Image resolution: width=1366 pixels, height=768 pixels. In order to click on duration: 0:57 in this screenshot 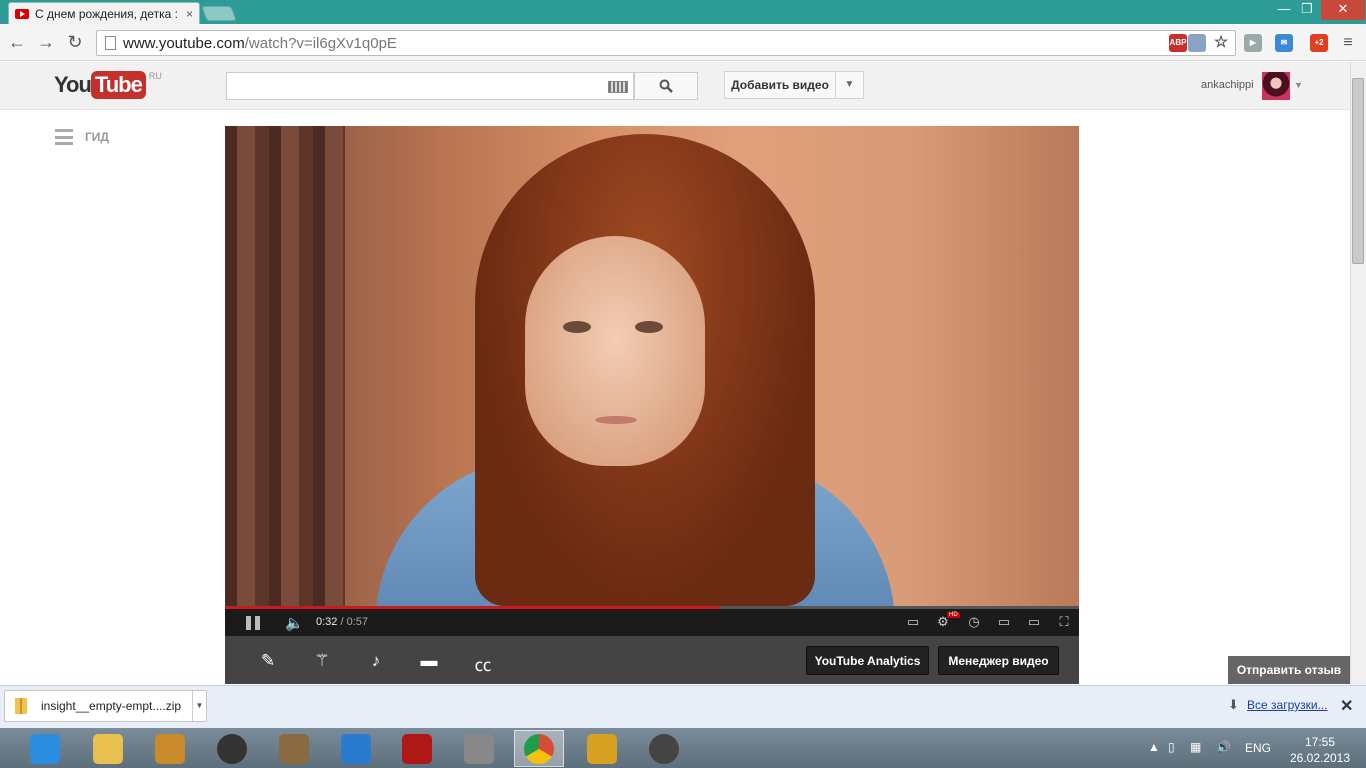, I will do `click(357, 622)`.